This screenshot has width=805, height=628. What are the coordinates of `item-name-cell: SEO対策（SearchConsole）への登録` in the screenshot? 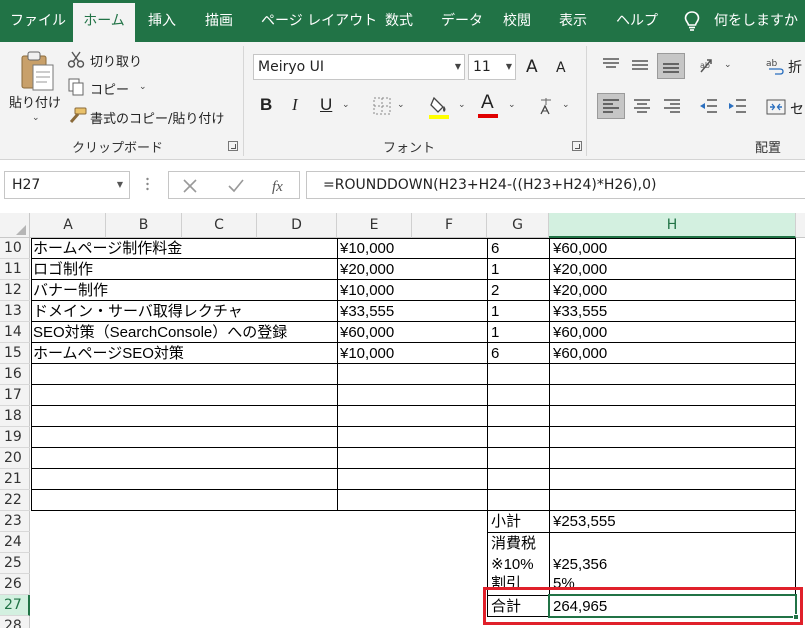 It's located at (159, 332).